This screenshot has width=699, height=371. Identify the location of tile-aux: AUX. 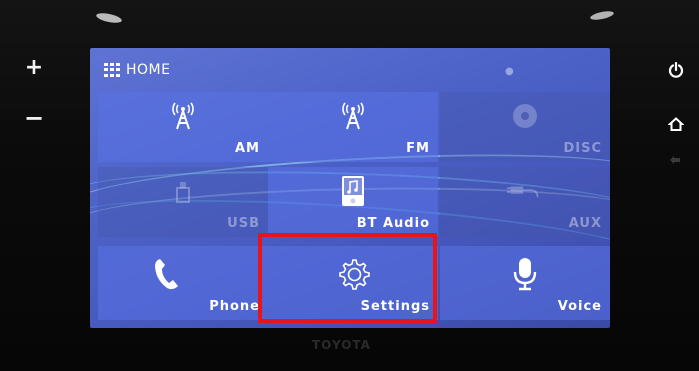
(525, 202).